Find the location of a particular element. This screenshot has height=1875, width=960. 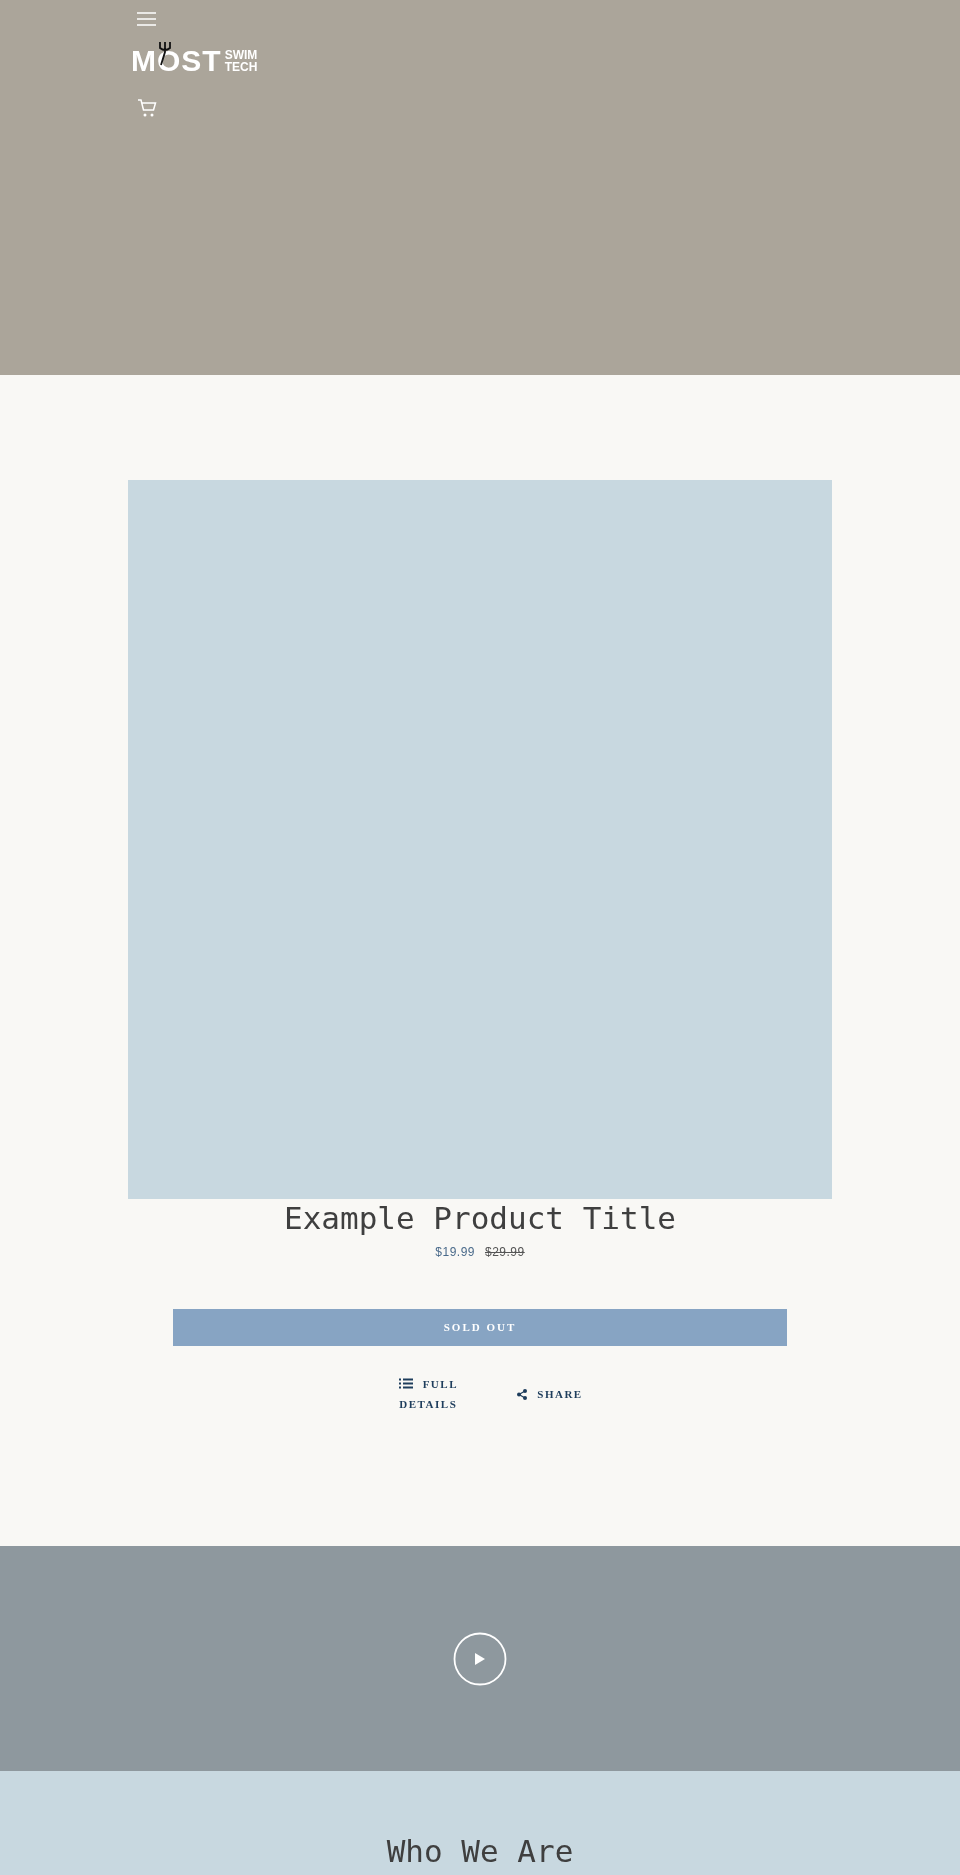

list-icon is located at coordinates (405, 1383).